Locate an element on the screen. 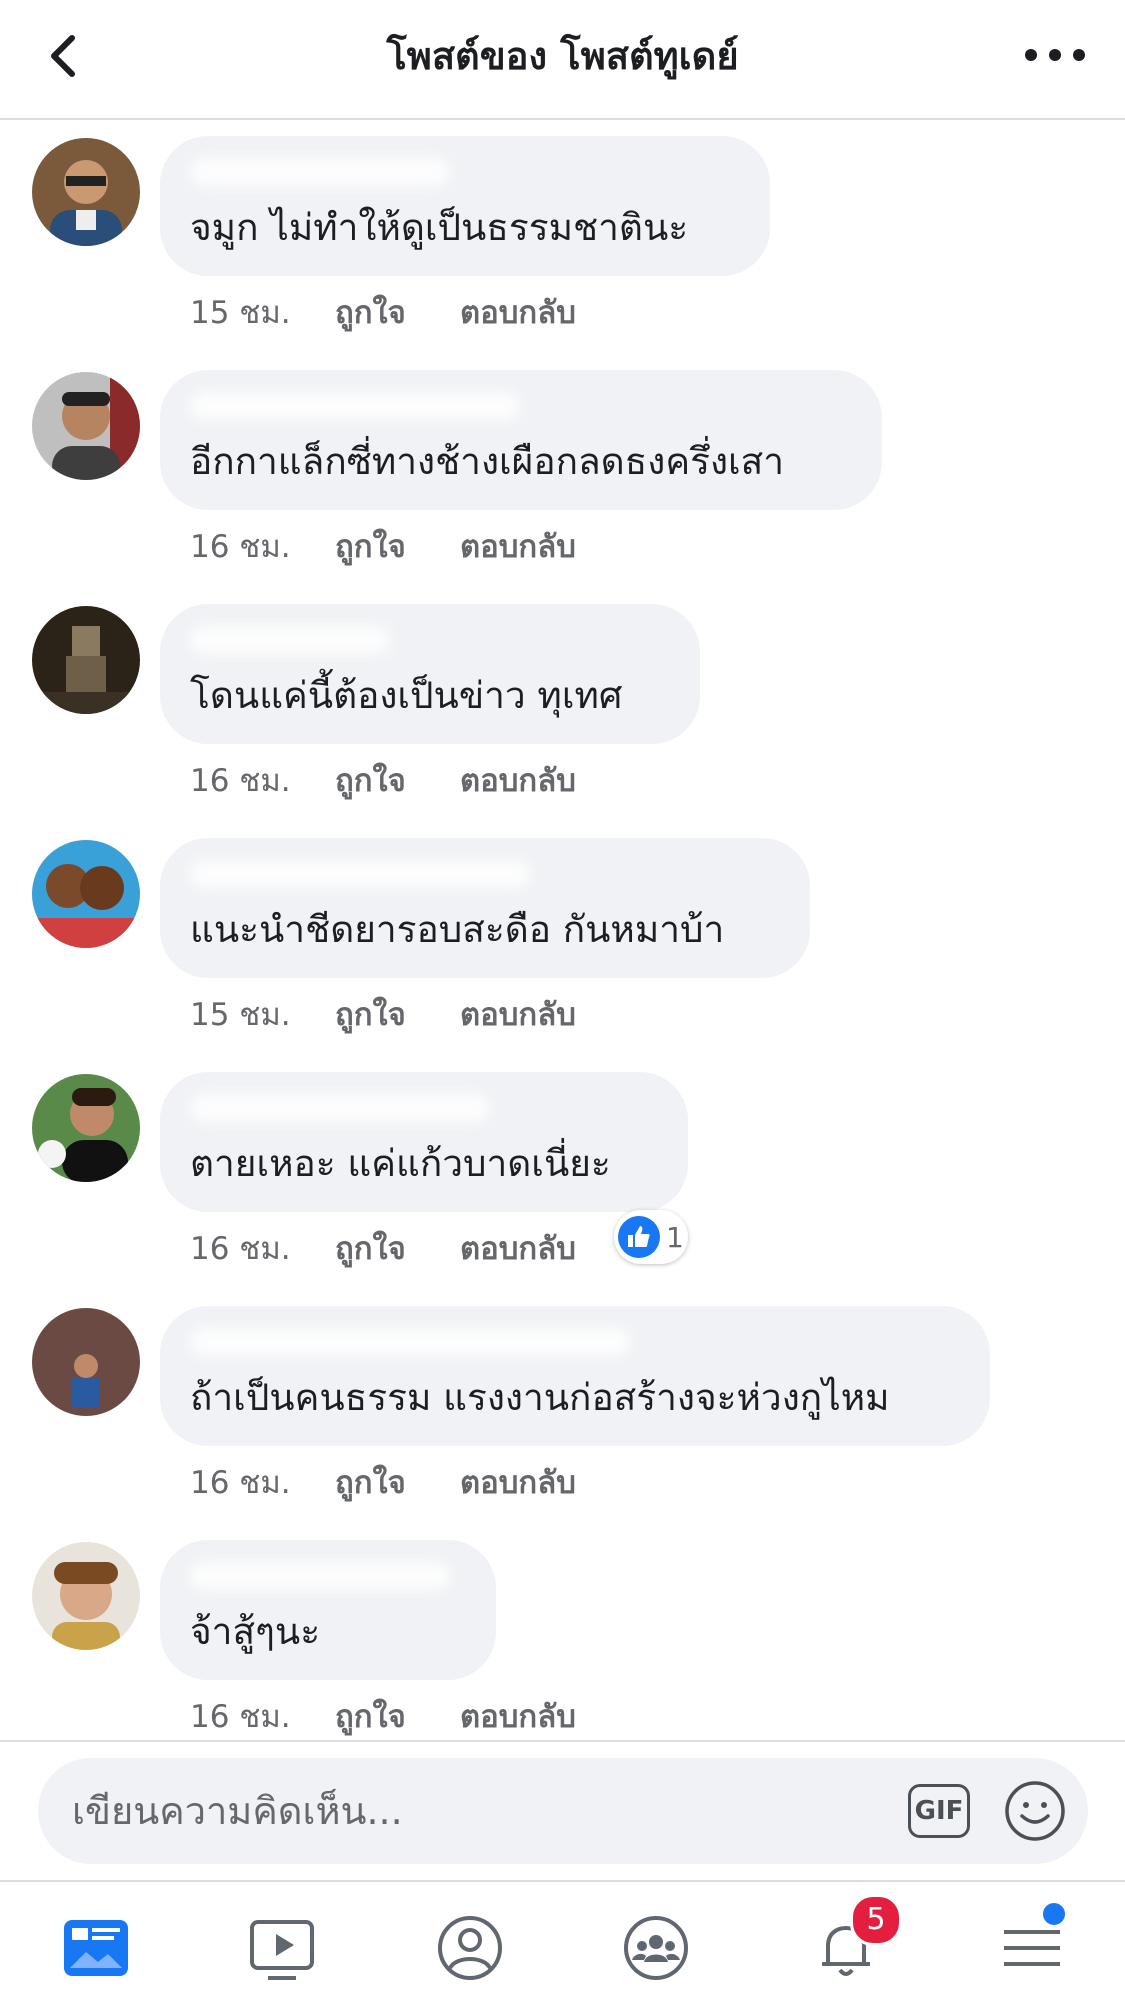 The width and height of the screenshot is (1125, 2002). comment-text: อีกกาแล็กซี่ทางช้างเผือกลดธงครึ่งเสา is located at coordinates (487, 461).